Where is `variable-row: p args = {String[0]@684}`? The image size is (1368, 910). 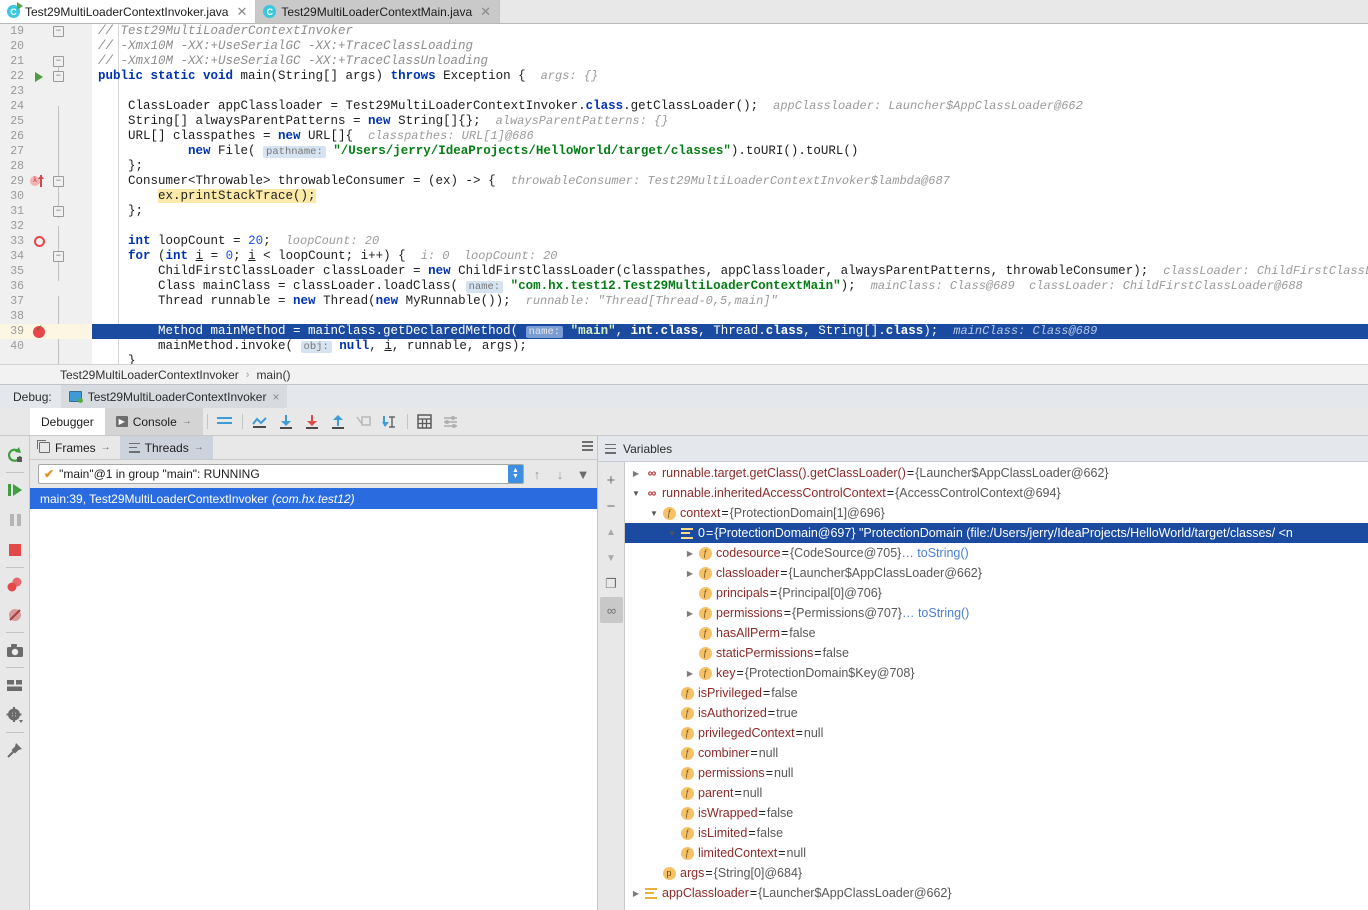 variable-row: p args = {String[0]@684} is located at coordinates (996, 873).